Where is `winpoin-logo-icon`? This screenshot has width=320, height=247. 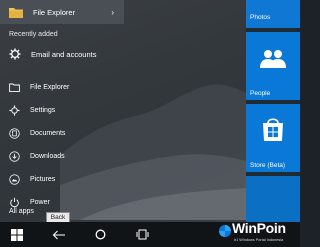 winpoin-logo-icon is located at coordinates (225, 231).